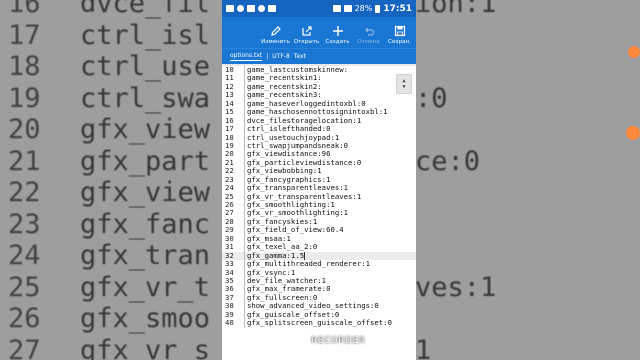  What do you see at coordinates (261, 8) in the screenshot?
I see `app-icon` at bounding box center [261, 8].